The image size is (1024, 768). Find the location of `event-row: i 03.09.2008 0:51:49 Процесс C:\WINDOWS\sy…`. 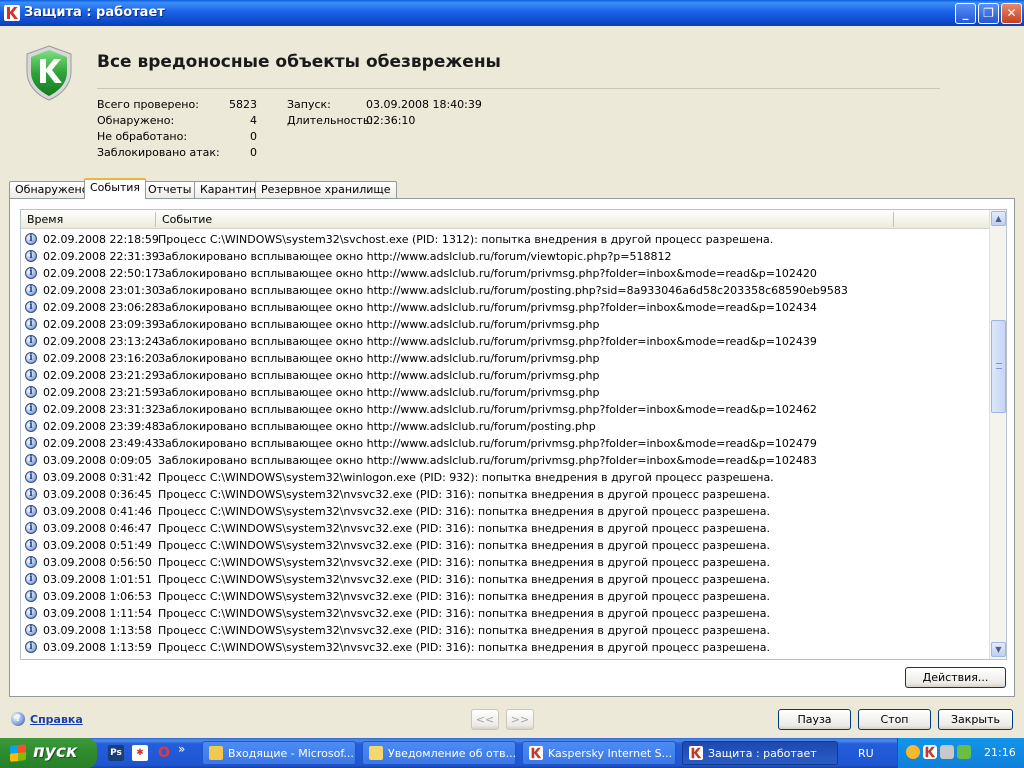

event-row: i 03.09.2008 0:51:49 Процесс C:\WINDOWS\sy… is located at coordinates (505, 545).